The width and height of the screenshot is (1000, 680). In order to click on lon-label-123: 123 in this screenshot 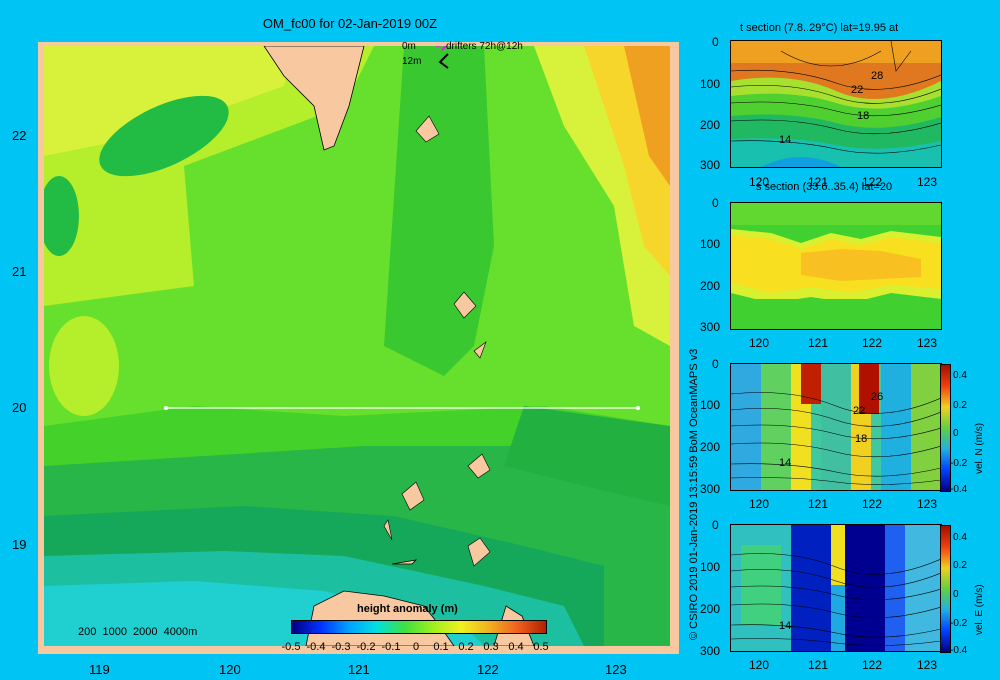, I will do `click(616, 669)`.